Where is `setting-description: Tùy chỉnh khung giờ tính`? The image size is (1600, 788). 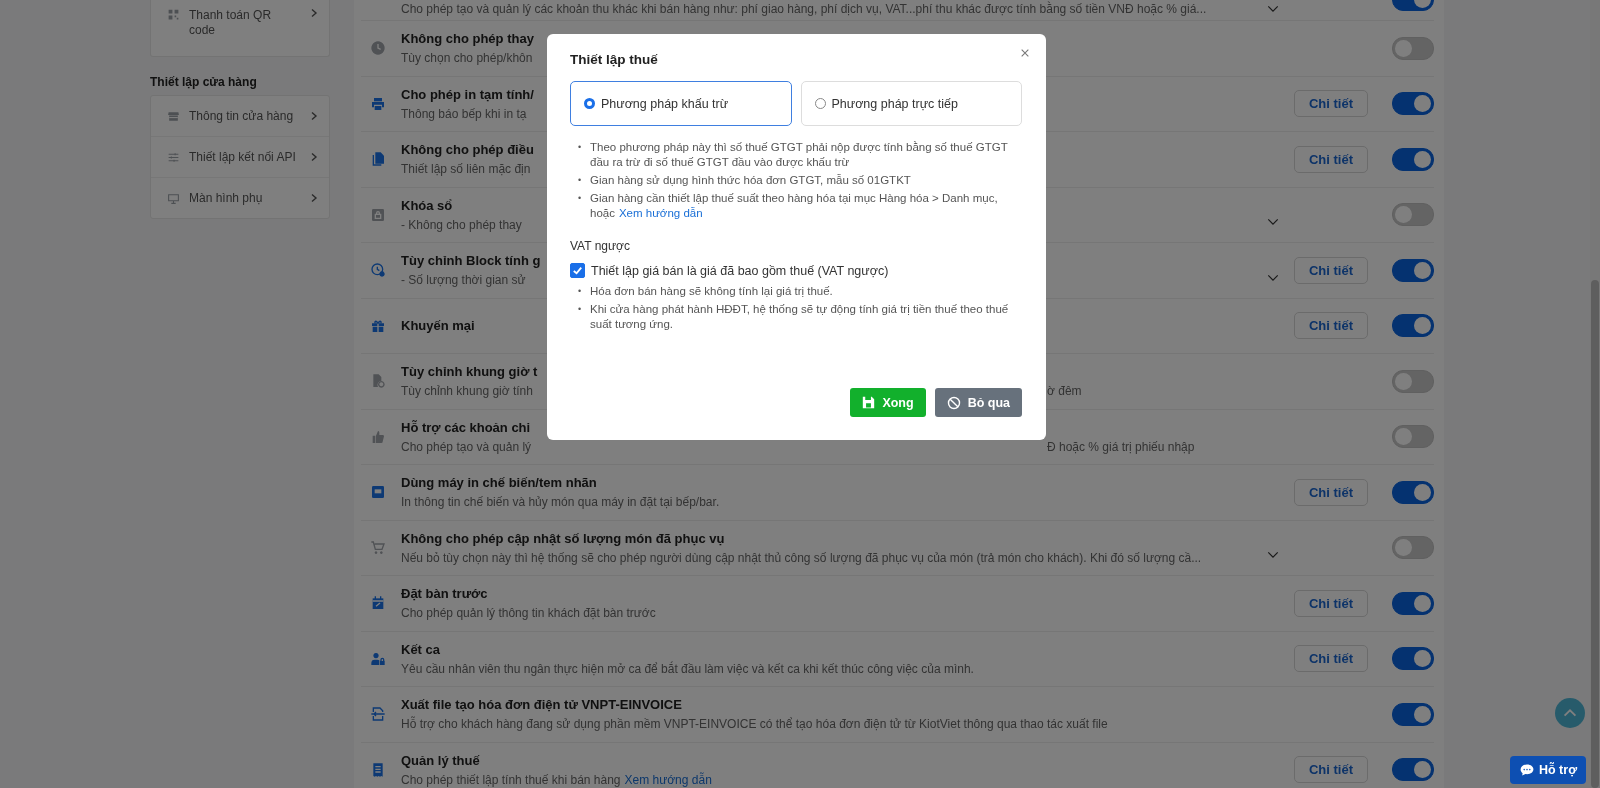 setting-description: Tùy chỉnh khung giờ tính is located at coordinates (467, 391).